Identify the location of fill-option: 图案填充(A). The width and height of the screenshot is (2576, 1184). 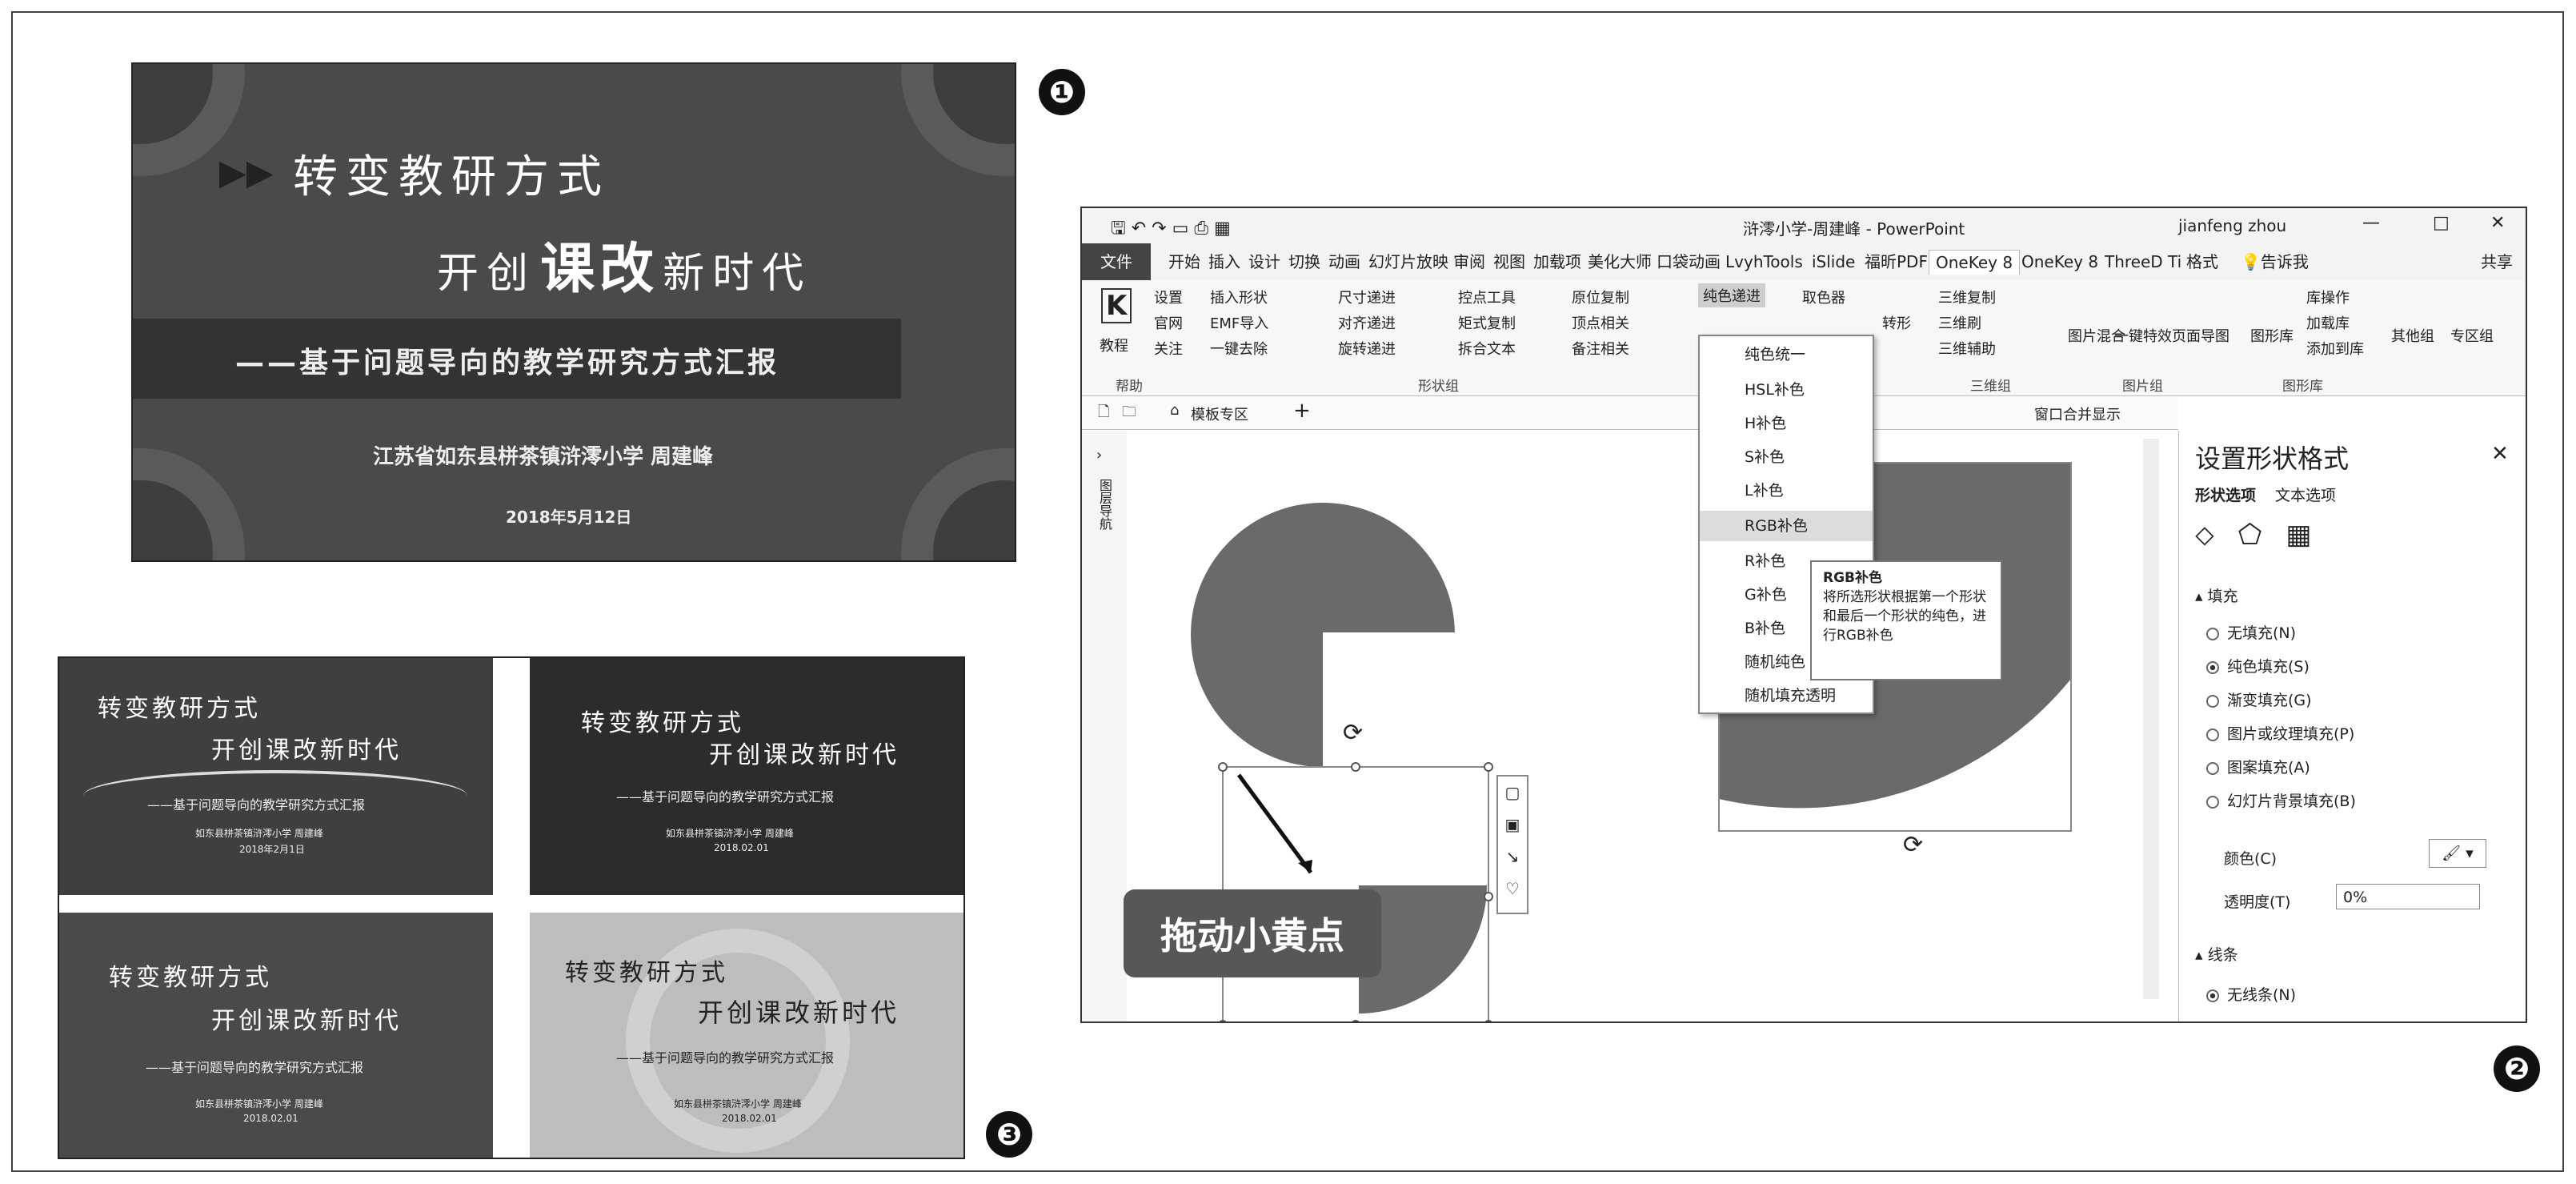
(2258, 767).